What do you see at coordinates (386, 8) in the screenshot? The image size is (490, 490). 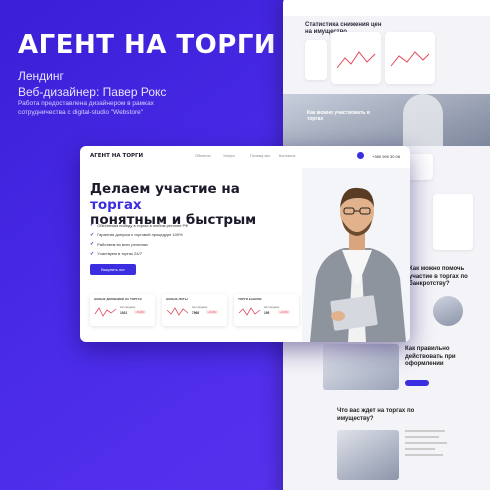 I see `side-top-band` at bounding box center [386, 8].